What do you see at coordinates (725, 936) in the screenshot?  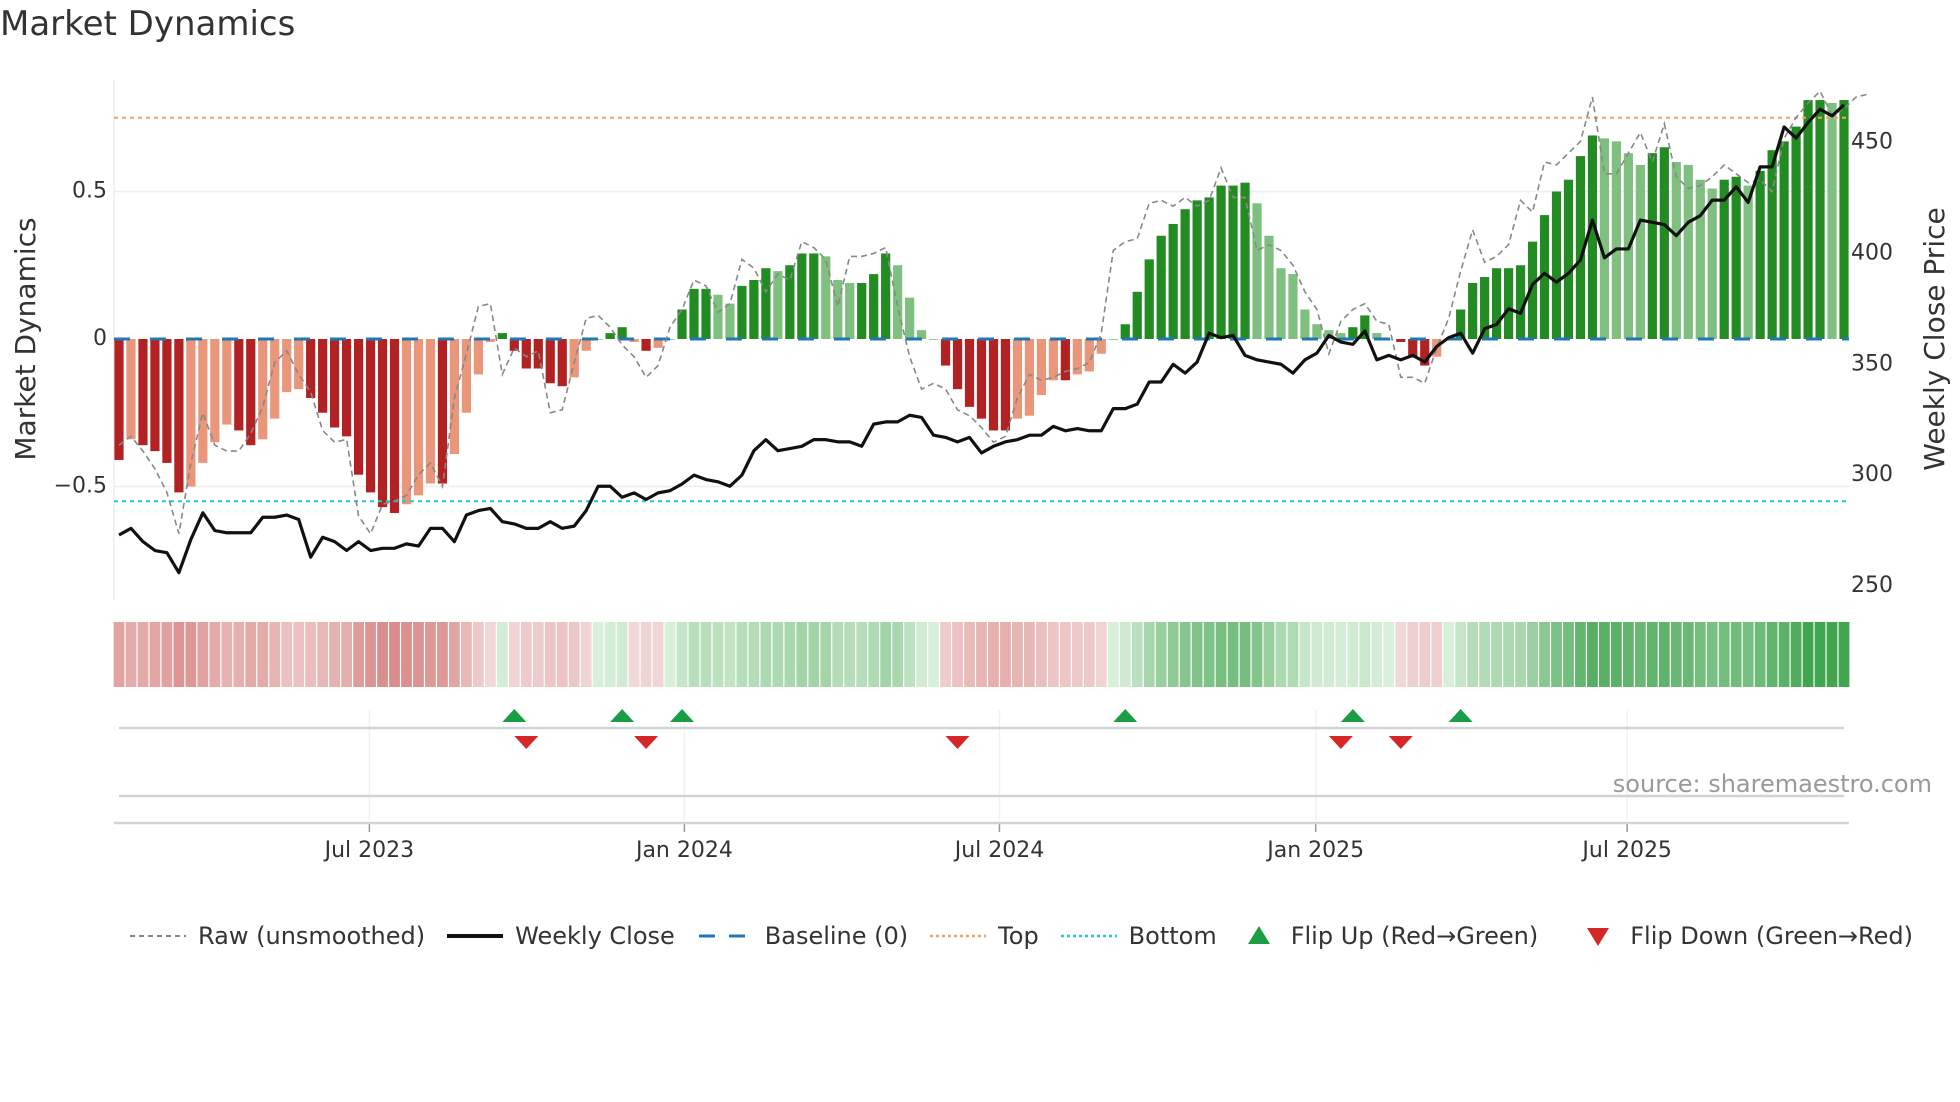 I see `legend-swatch-baseline` at bounding box center [725, 936].